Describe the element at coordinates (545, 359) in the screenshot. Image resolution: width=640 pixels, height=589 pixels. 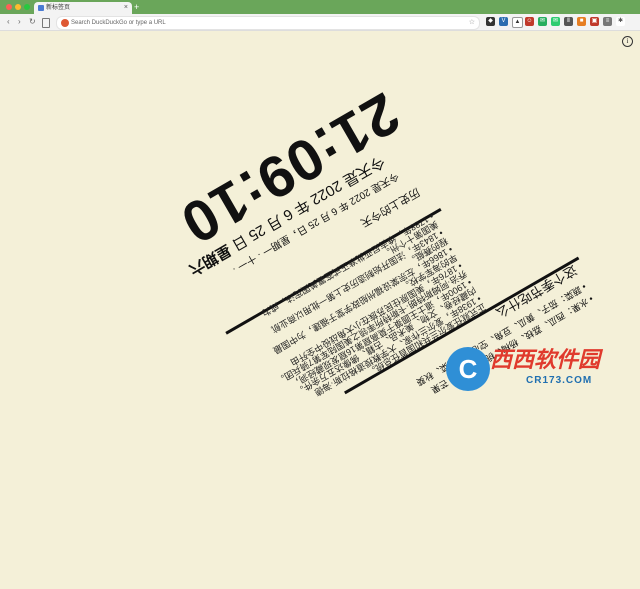
I see `watermark-name: 西西软件园` at that location.